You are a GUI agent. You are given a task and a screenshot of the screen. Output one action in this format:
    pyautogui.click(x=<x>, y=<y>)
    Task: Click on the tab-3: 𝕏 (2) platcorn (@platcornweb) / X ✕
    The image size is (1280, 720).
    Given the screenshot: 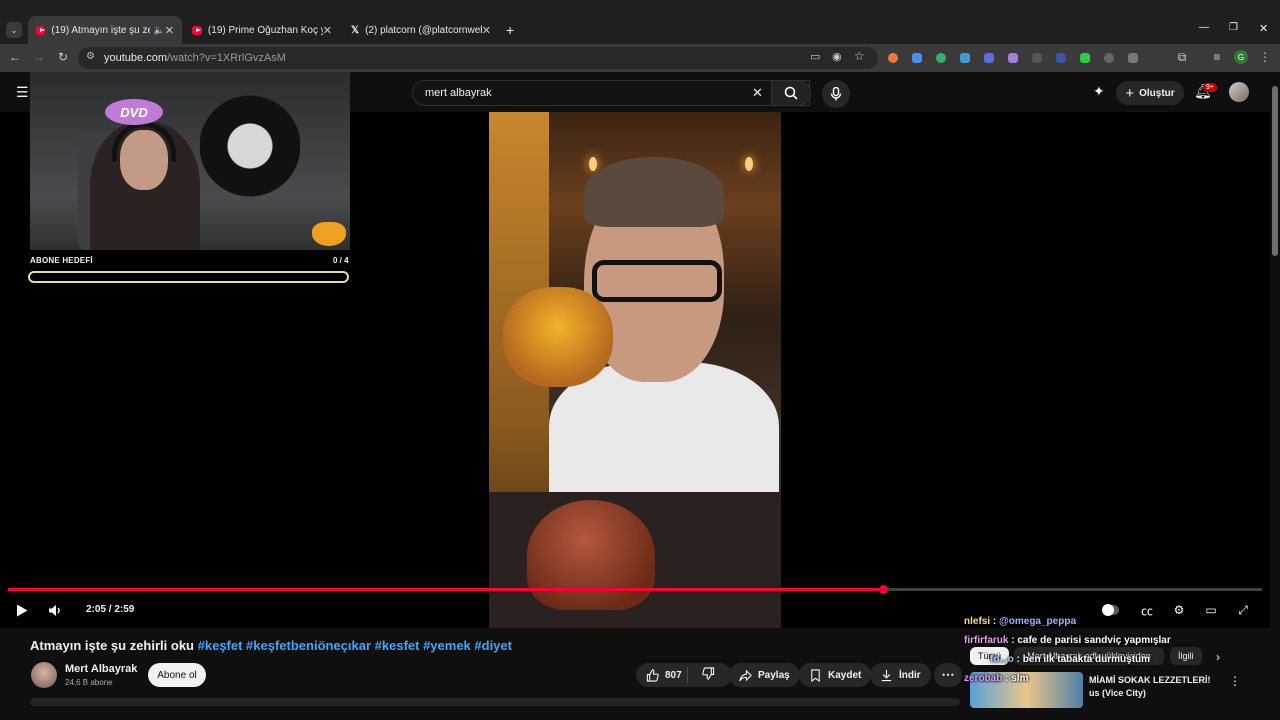 What is the action you would take?
    pyautogui.click(x=421, y=30)
    